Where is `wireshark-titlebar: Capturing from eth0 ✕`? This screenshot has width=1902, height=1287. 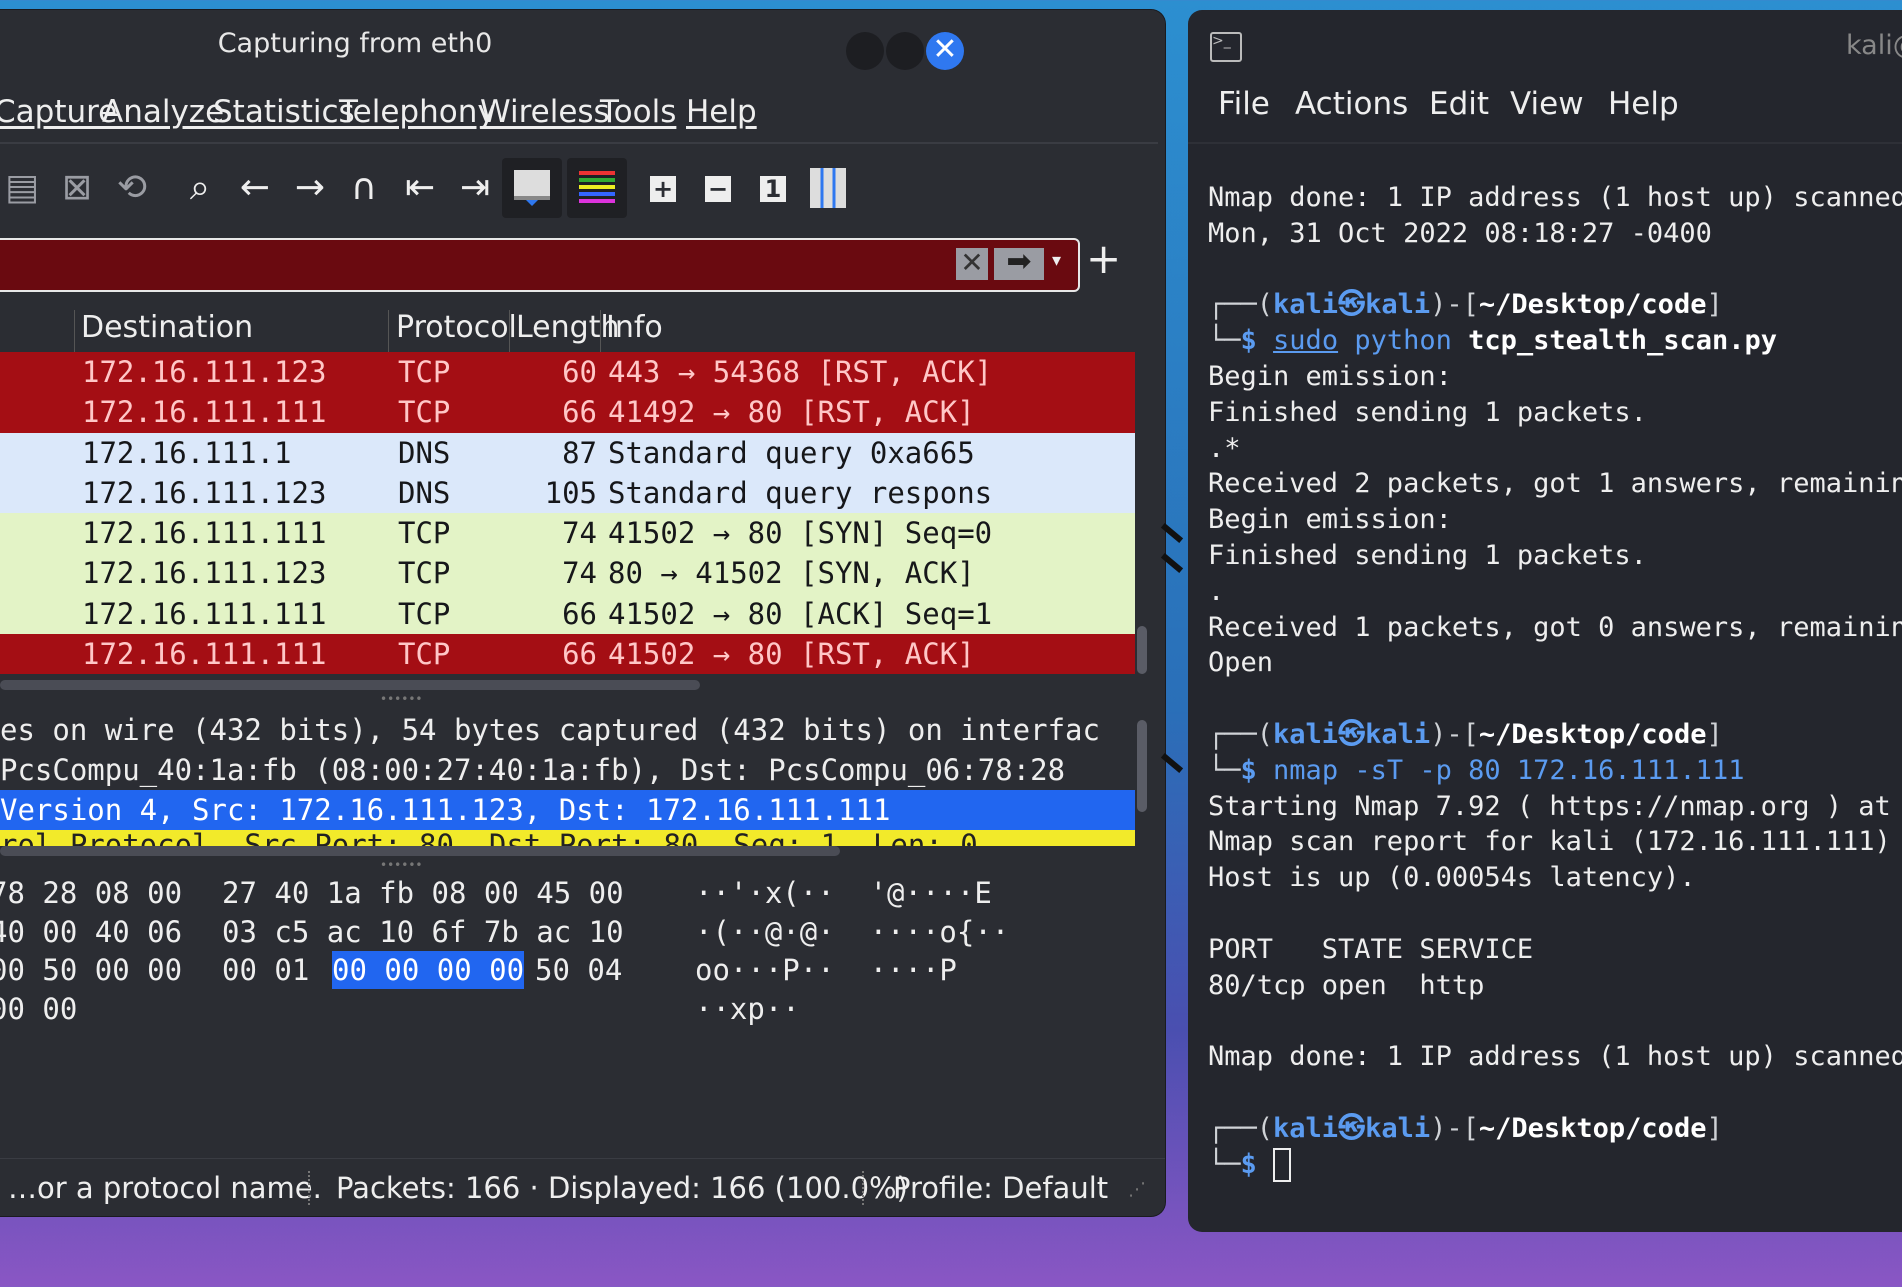 wireshark-titlebar: Capturing from eth0 ✕ is located at coordinates (582, 45).